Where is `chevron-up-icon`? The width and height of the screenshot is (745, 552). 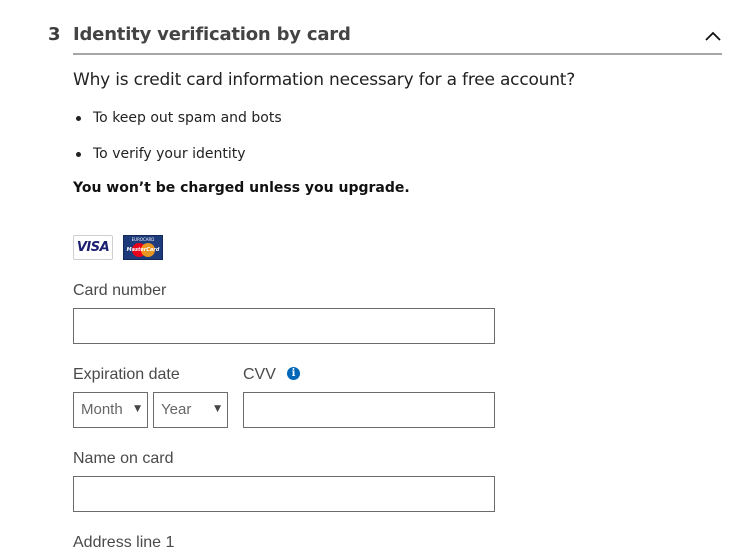
chevron-up-icon is located at coordinates (713, 36).